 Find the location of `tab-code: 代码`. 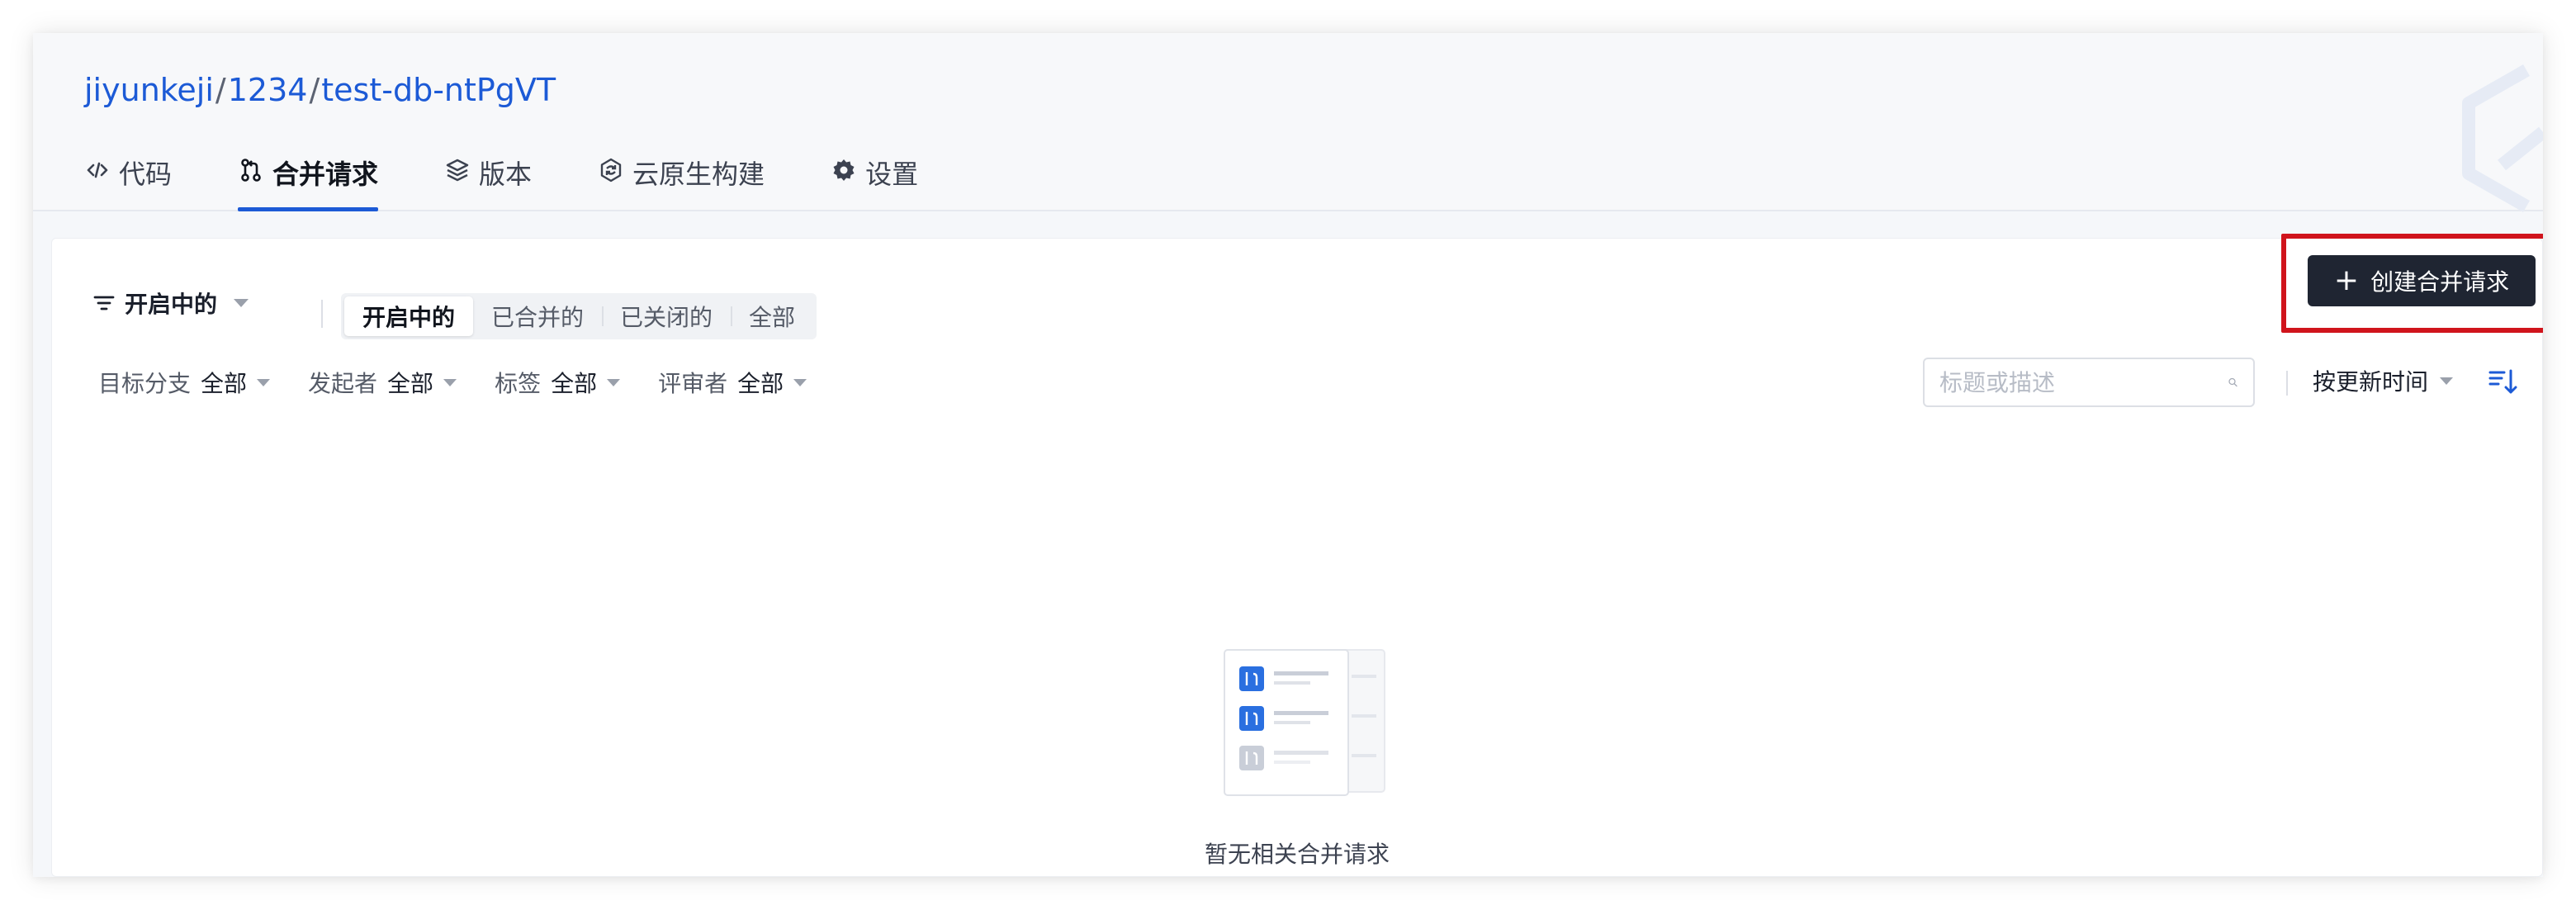

tab-code: 代码 is located at coordinates (128, 182).